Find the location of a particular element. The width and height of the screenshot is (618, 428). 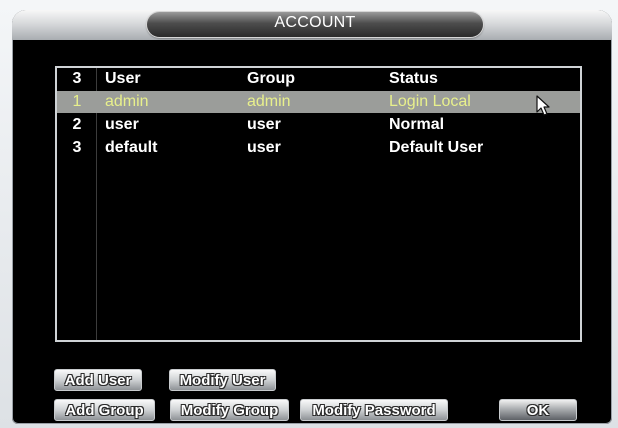

modify-user-button: Modify User is located at coordinates (222, 380).